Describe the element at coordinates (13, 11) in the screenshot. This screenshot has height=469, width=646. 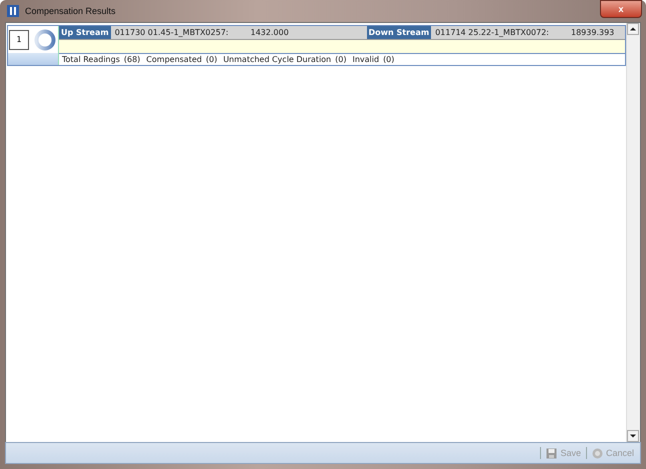
I see `app-icon` at that location.